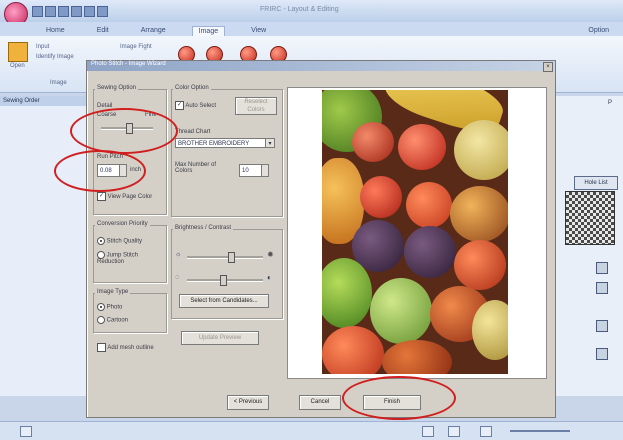 This screenshot has width=623, height=440. I want to click on add-mesh-outline-checkbox: Add mesh outline, so click(125, 347).